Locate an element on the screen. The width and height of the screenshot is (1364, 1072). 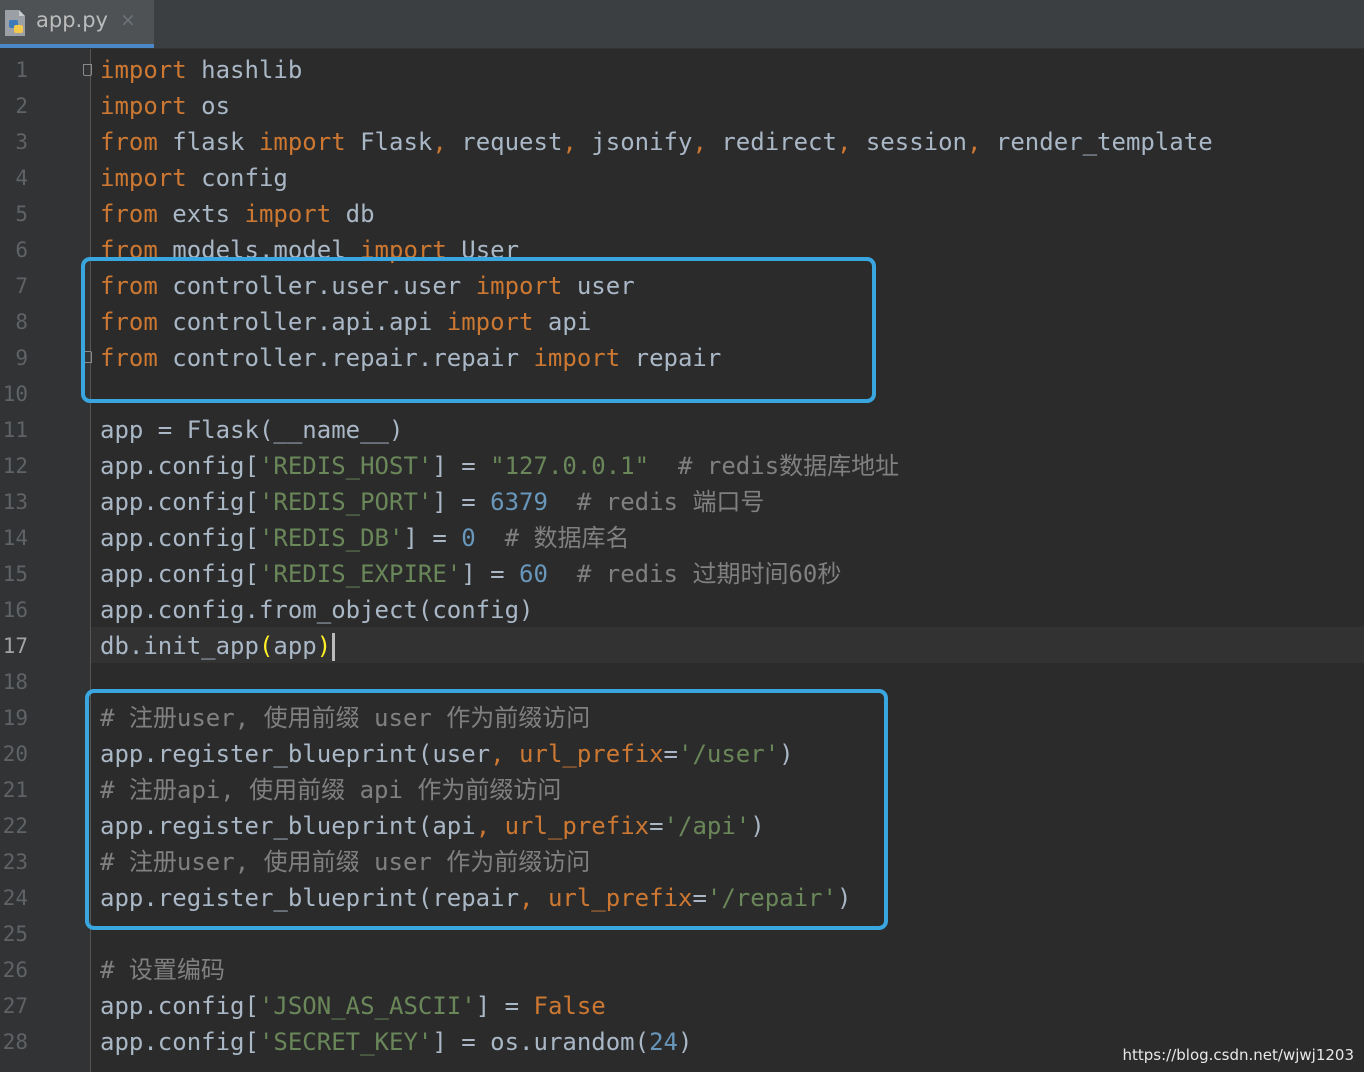
line-number: 3 is located at coordinates (21, 142).